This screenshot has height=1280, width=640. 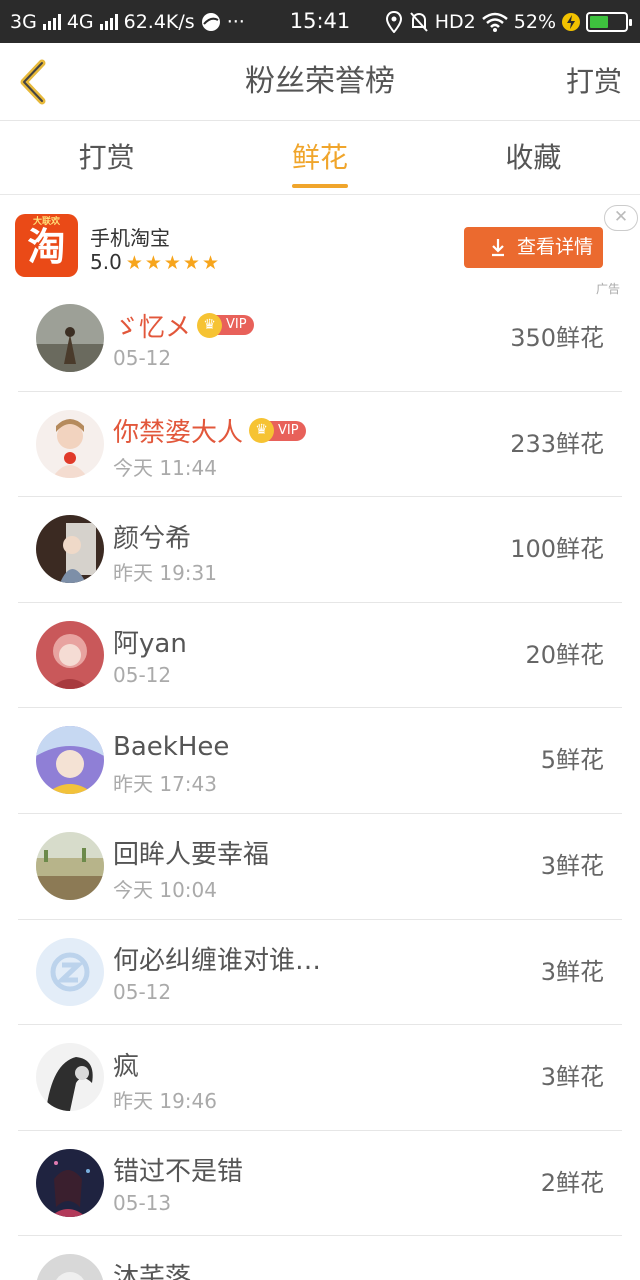 I want to click on battery-percent: 52%, so click(x=534, y=21).